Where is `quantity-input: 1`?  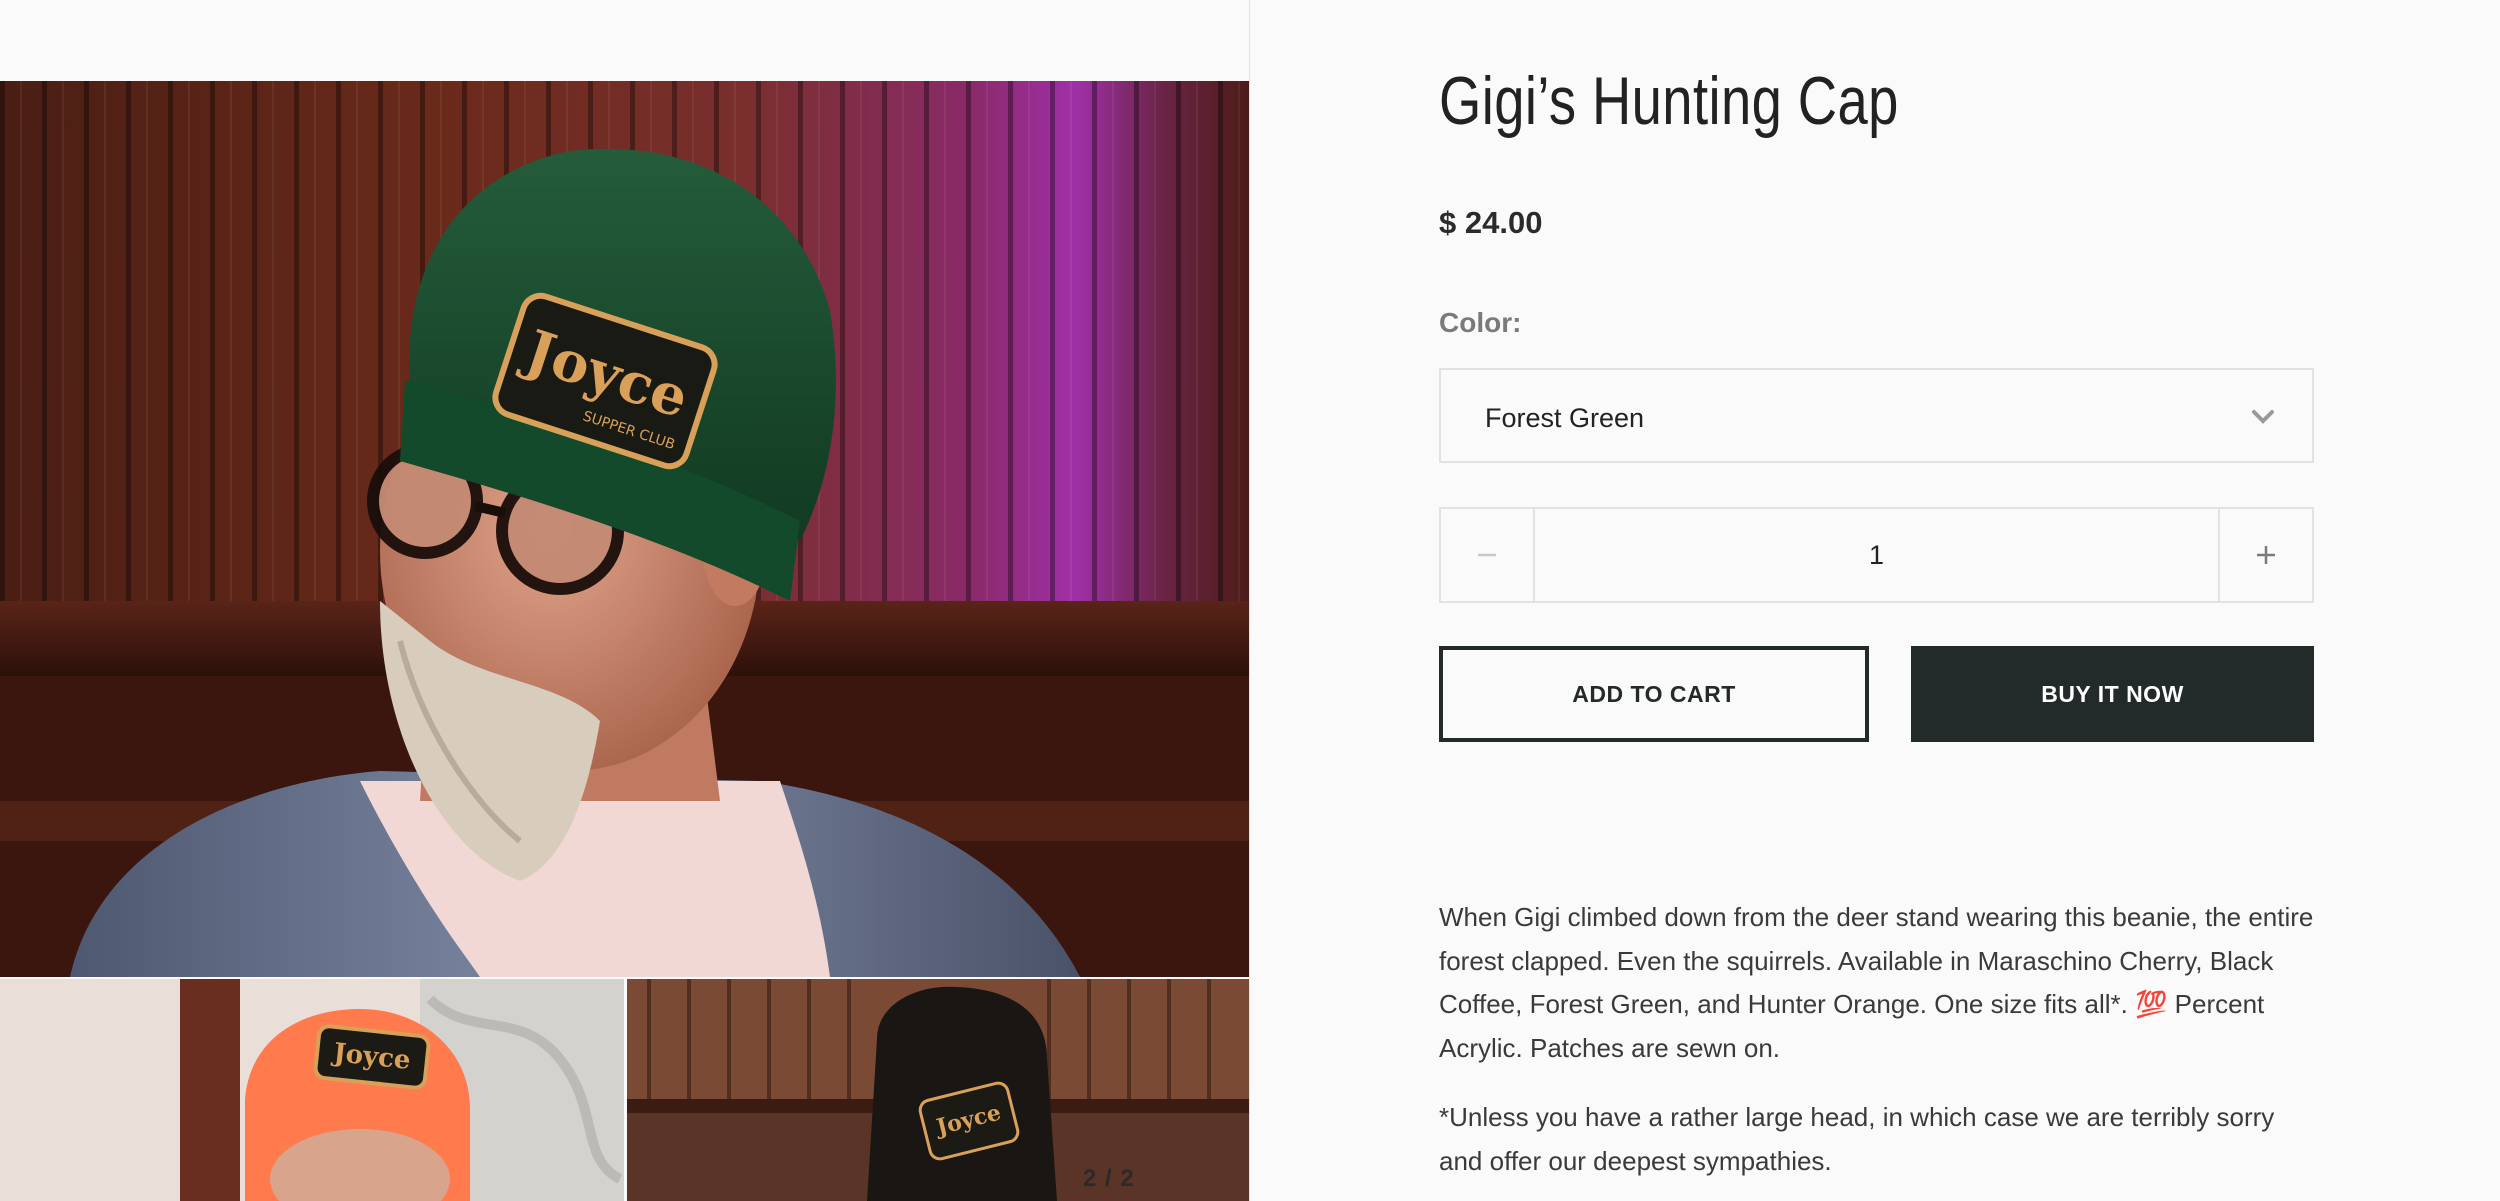
quantity-input: 1 is located at coordinates (1876, 555).